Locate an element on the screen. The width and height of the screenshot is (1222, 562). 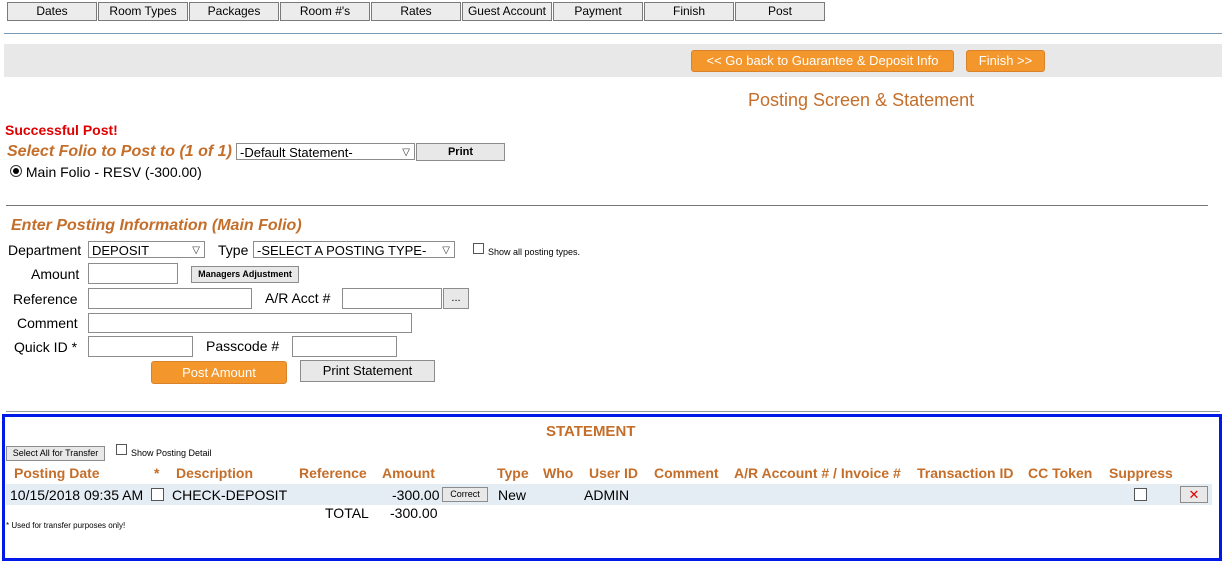
print-statement-button: Print Statement is located at coordinates (367, 371).